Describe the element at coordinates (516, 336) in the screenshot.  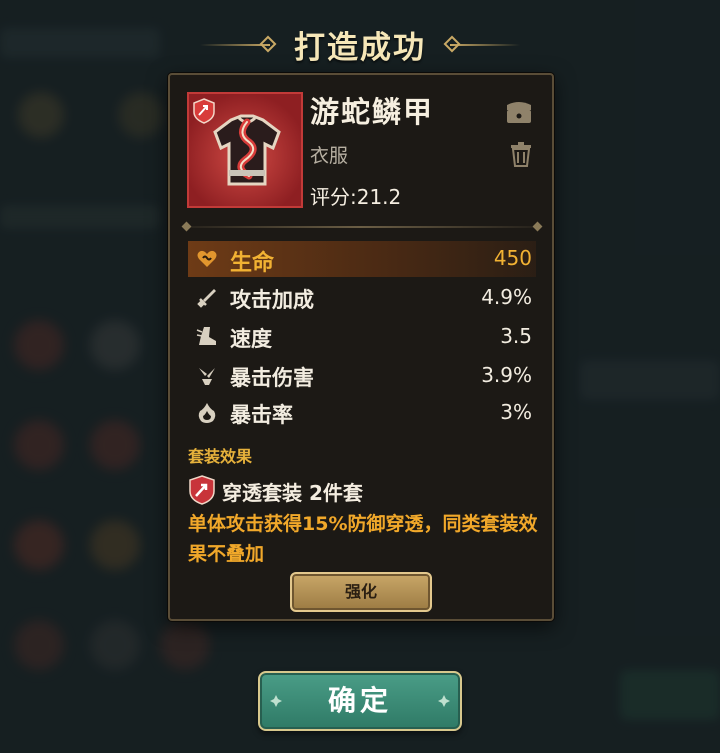
I see `sub-stat-value: 3.5` at that location.